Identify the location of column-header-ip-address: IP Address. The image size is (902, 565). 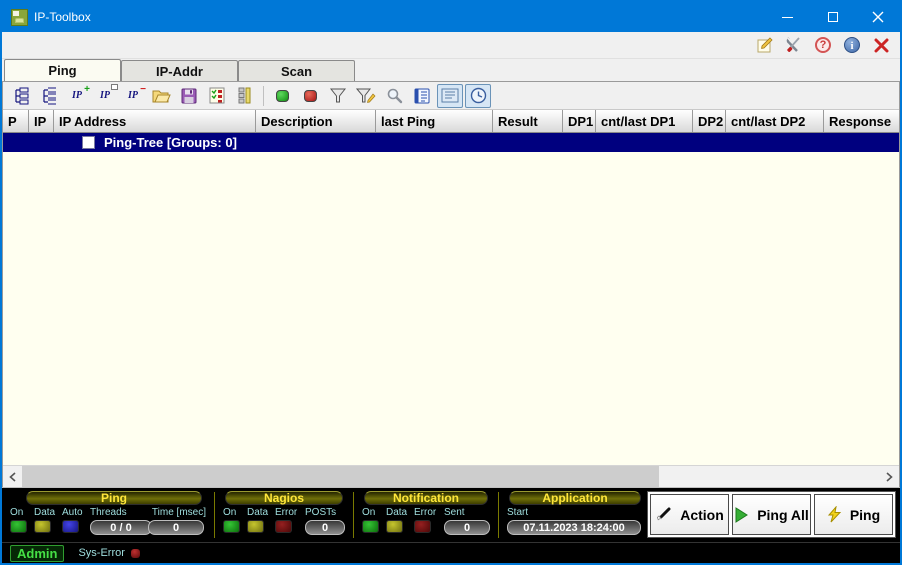
(155, 121).